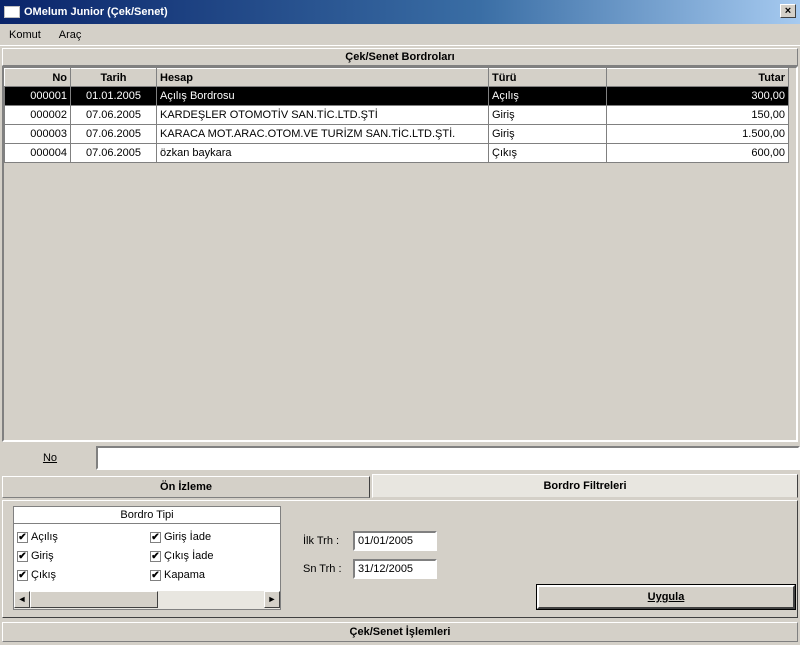 The width and height of the screenshot is (800, 645). I want to click on checkbox-cikis: ✔ Çıkış, so click(36, 575).